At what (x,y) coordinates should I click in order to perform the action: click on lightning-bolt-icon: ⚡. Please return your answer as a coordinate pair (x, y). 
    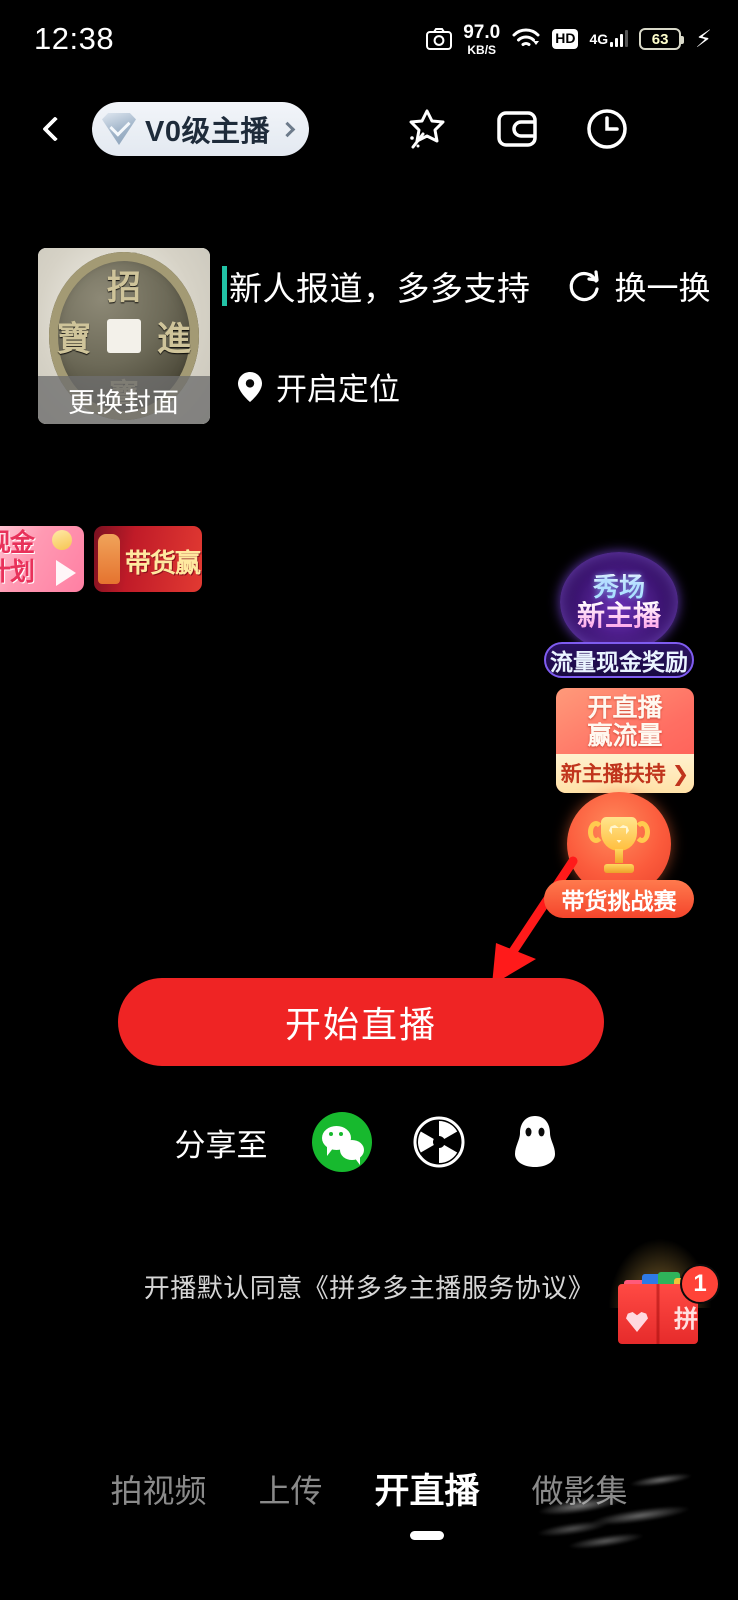
    Looking at the image, I should click on (703, 39).